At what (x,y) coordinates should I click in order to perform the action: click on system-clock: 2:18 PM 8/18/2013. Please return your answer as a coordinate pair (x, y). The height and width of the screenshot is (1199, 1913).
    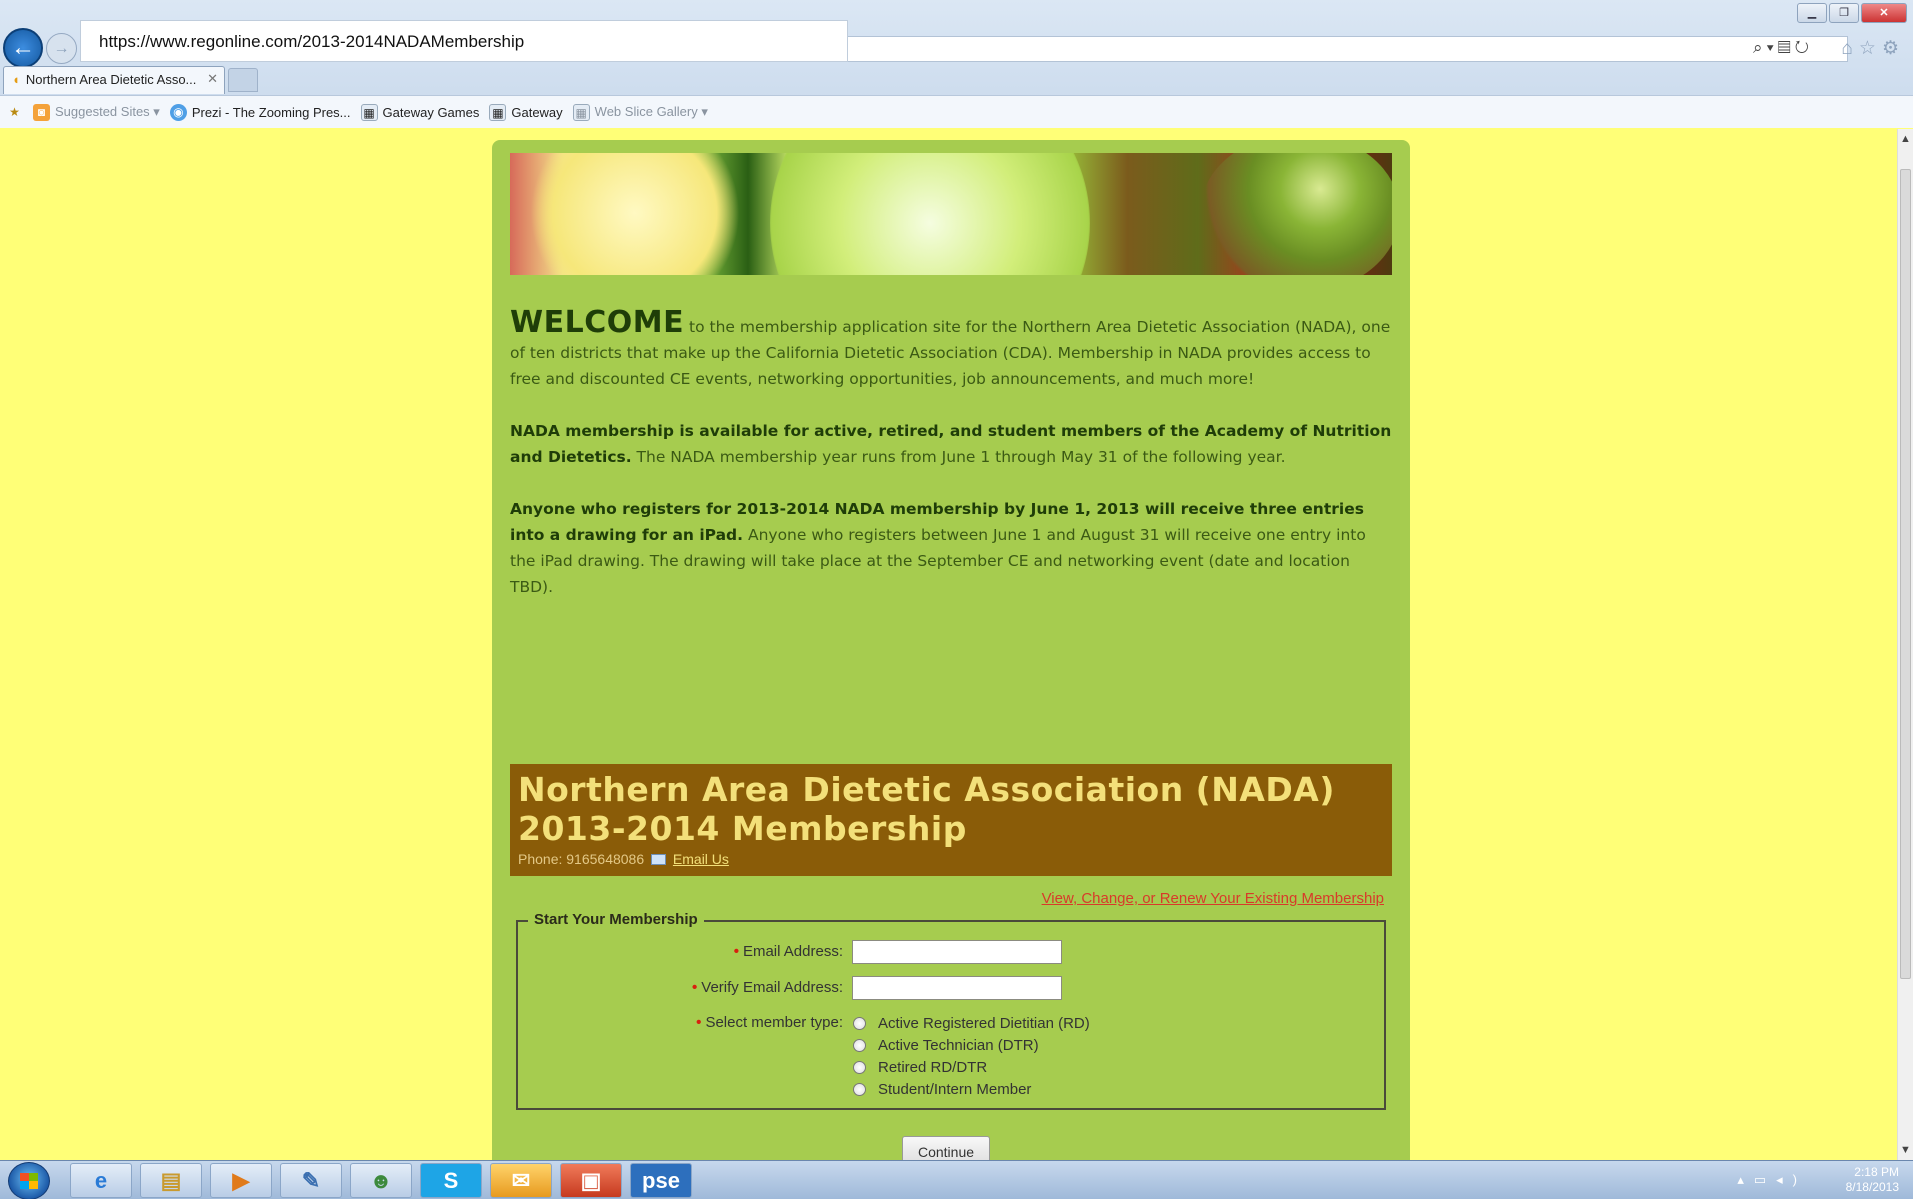
    Looking at the image, I should click on (1872, 1180).